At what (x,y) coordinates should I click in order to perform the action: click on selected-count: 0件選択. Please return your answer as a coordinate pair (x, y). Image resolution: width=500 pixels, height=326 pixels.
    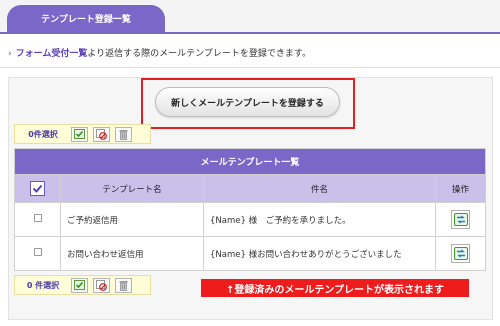
    Looking at the image, I should click on (43, 134).